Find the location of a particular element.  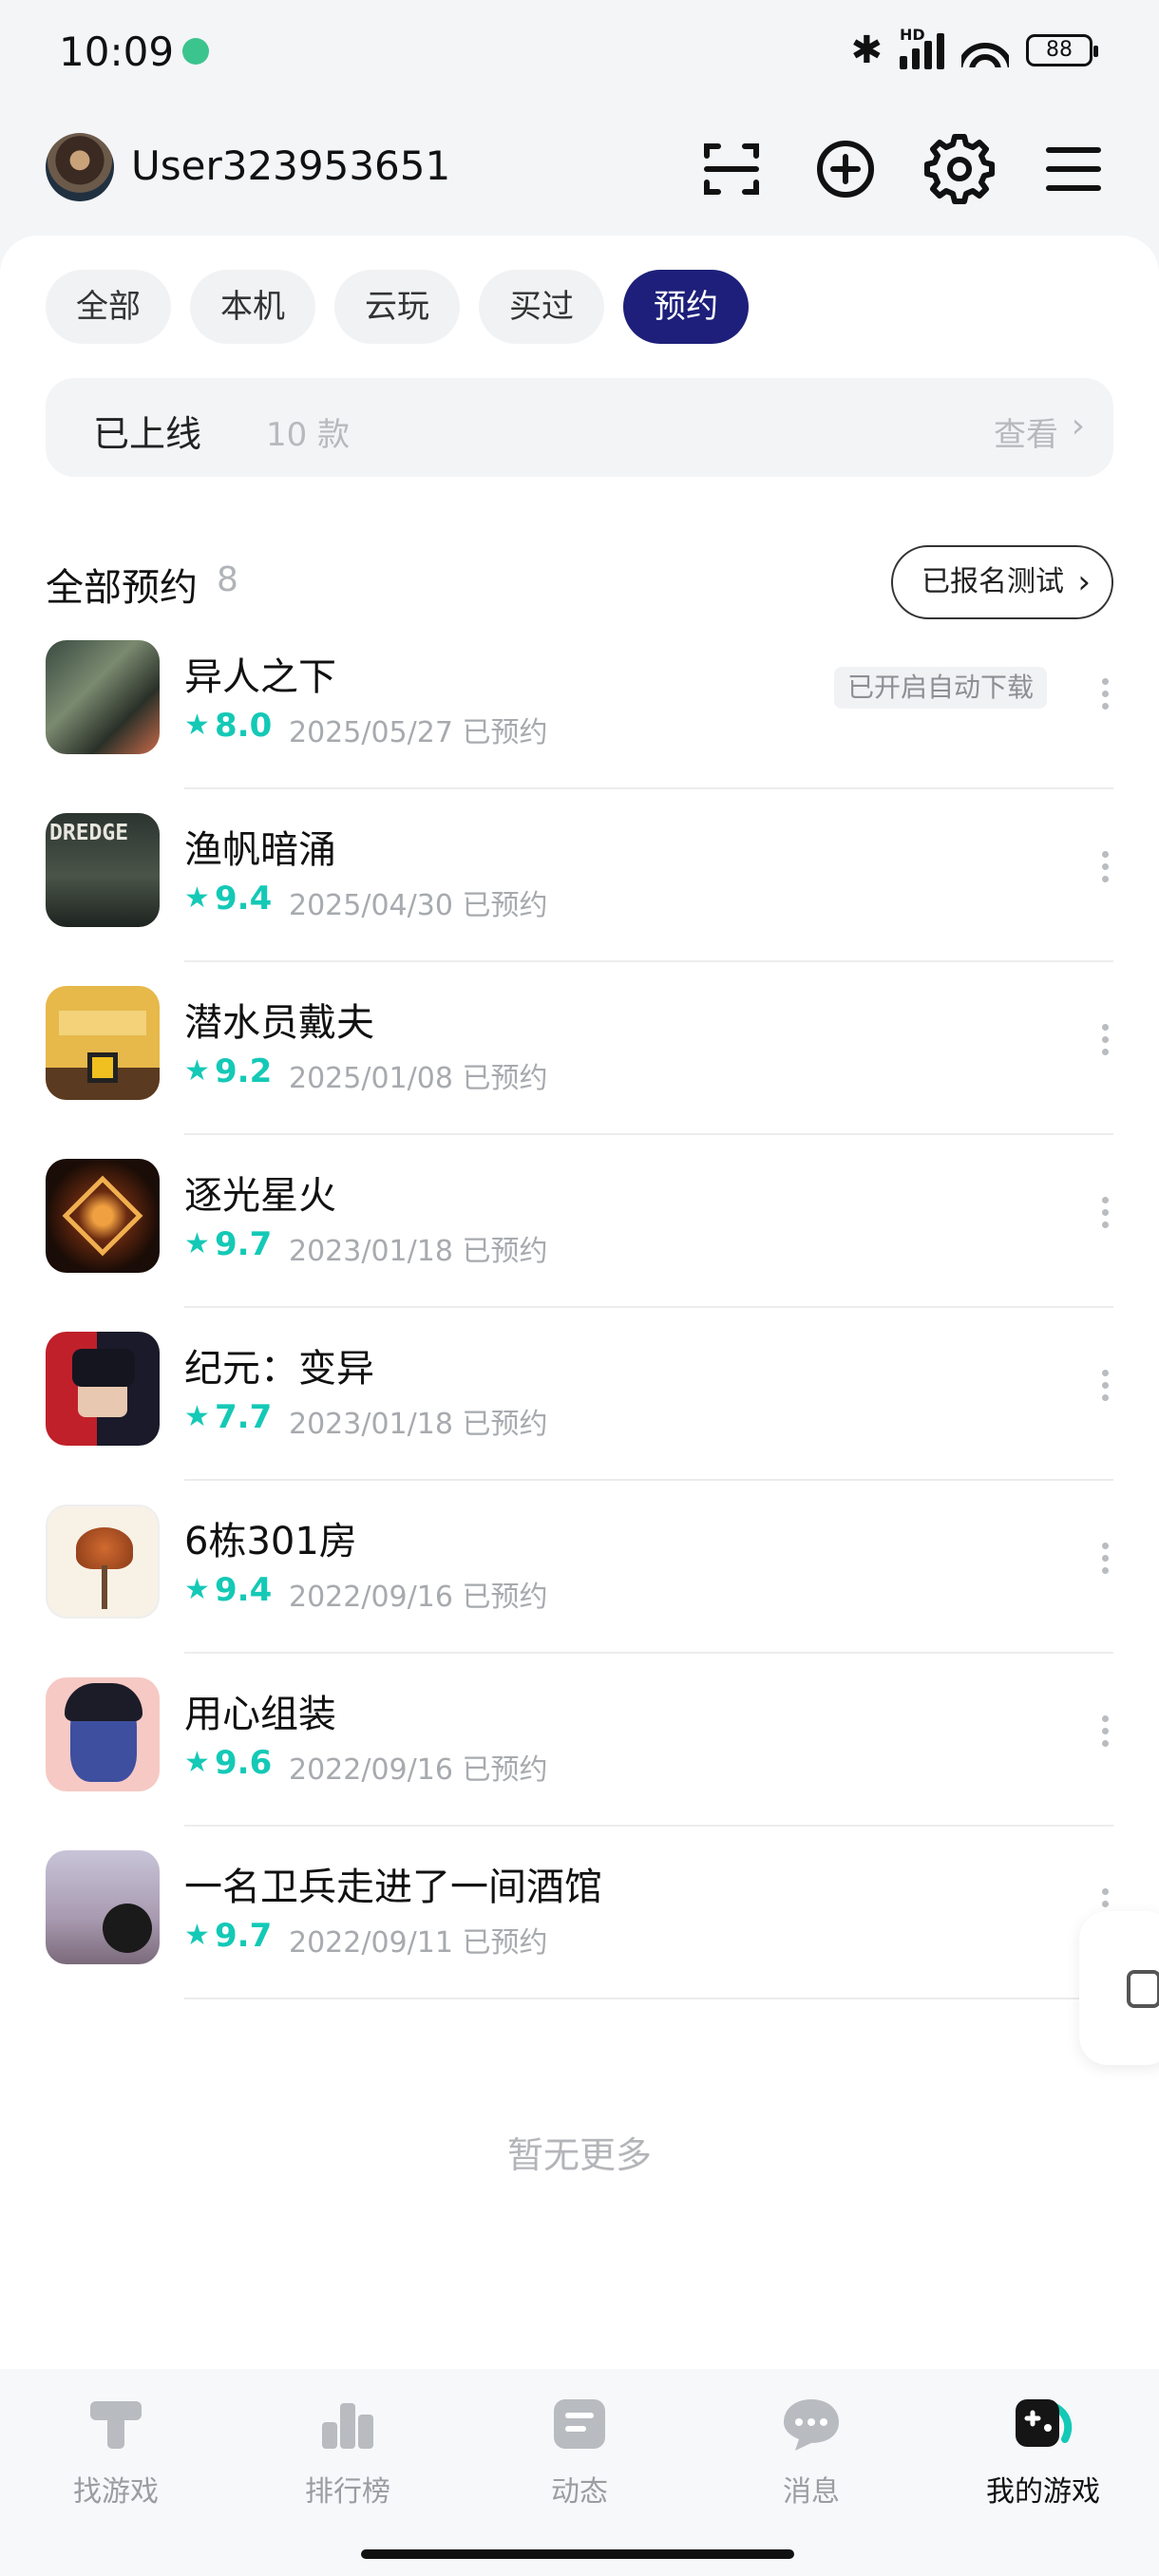

filter-tab-purchased: 买过 is located at coordinates (541, 307).